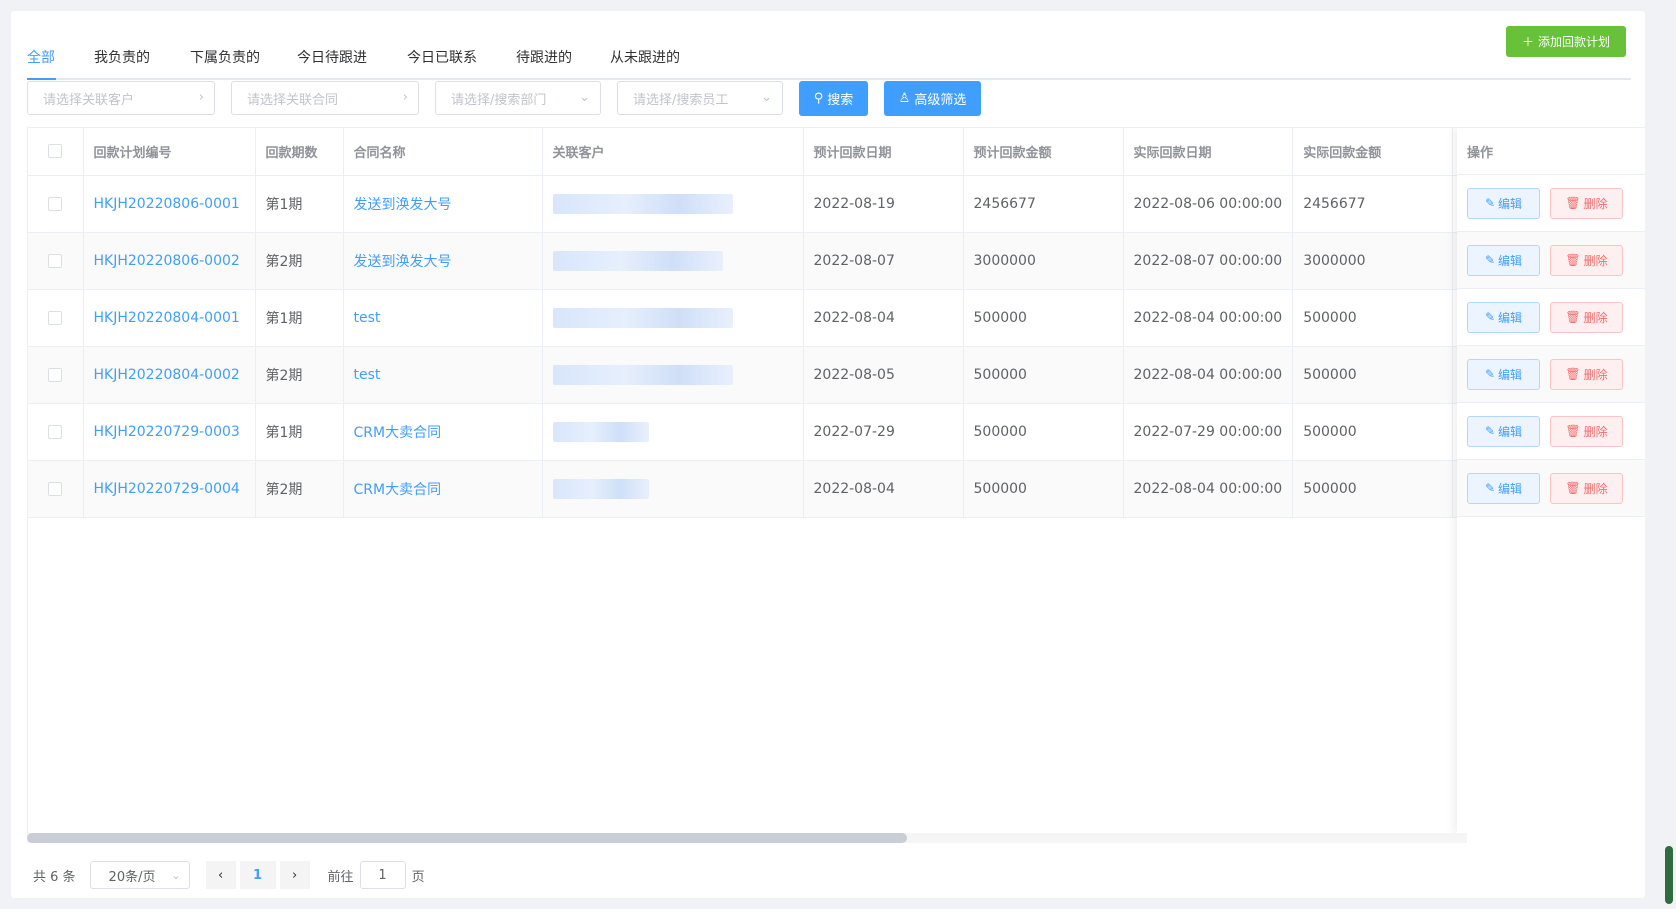  Describe the element at coordinates (167, 318) in the screenshot. I see `plan-no-link: HKJH20220804-0001` at that location.